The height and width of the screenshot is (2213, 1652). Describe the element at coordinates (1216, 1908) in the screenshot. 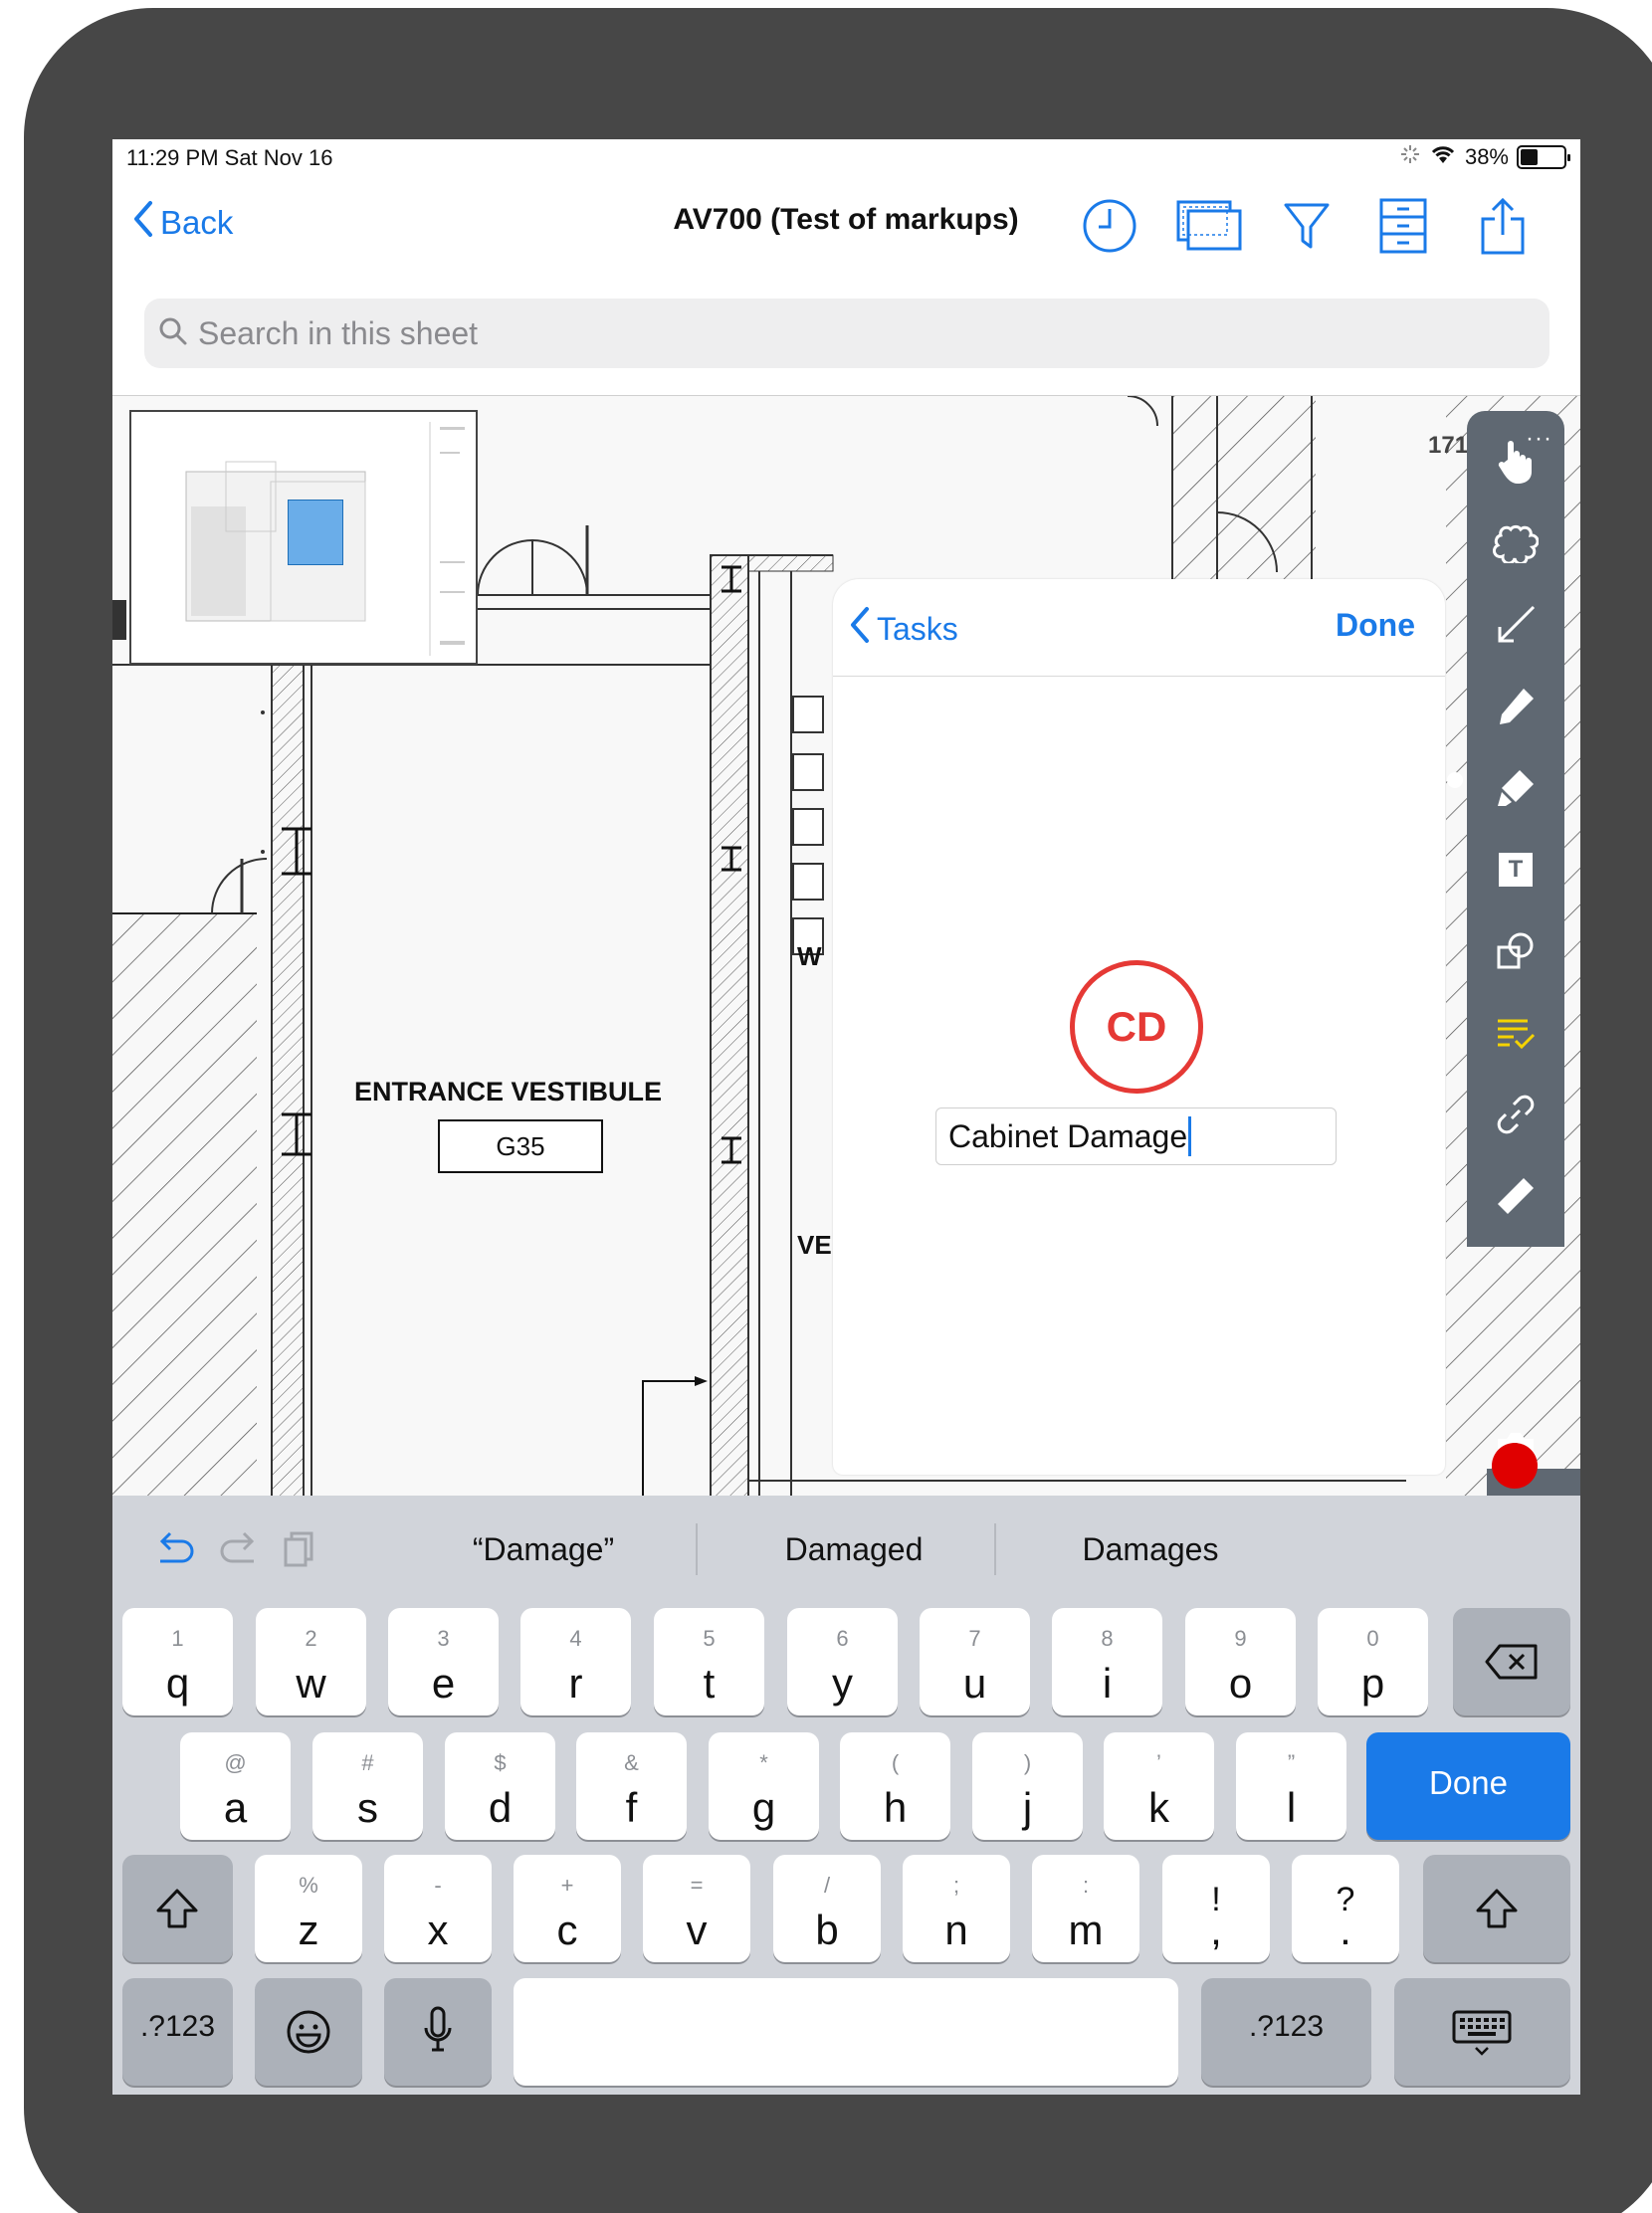

I see `key-comma: !,` at that location.